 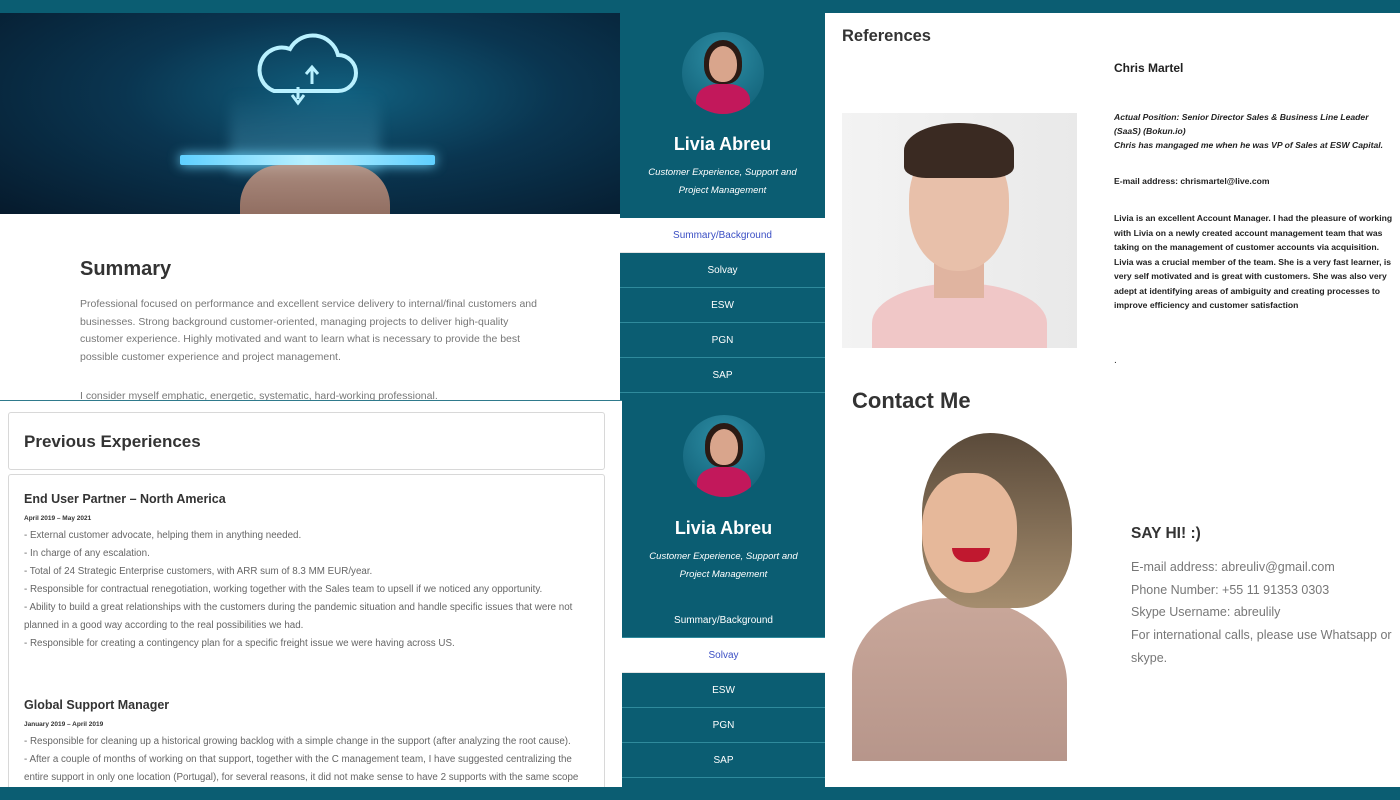 I want to click on frame-top, so click(x=700, y=6).